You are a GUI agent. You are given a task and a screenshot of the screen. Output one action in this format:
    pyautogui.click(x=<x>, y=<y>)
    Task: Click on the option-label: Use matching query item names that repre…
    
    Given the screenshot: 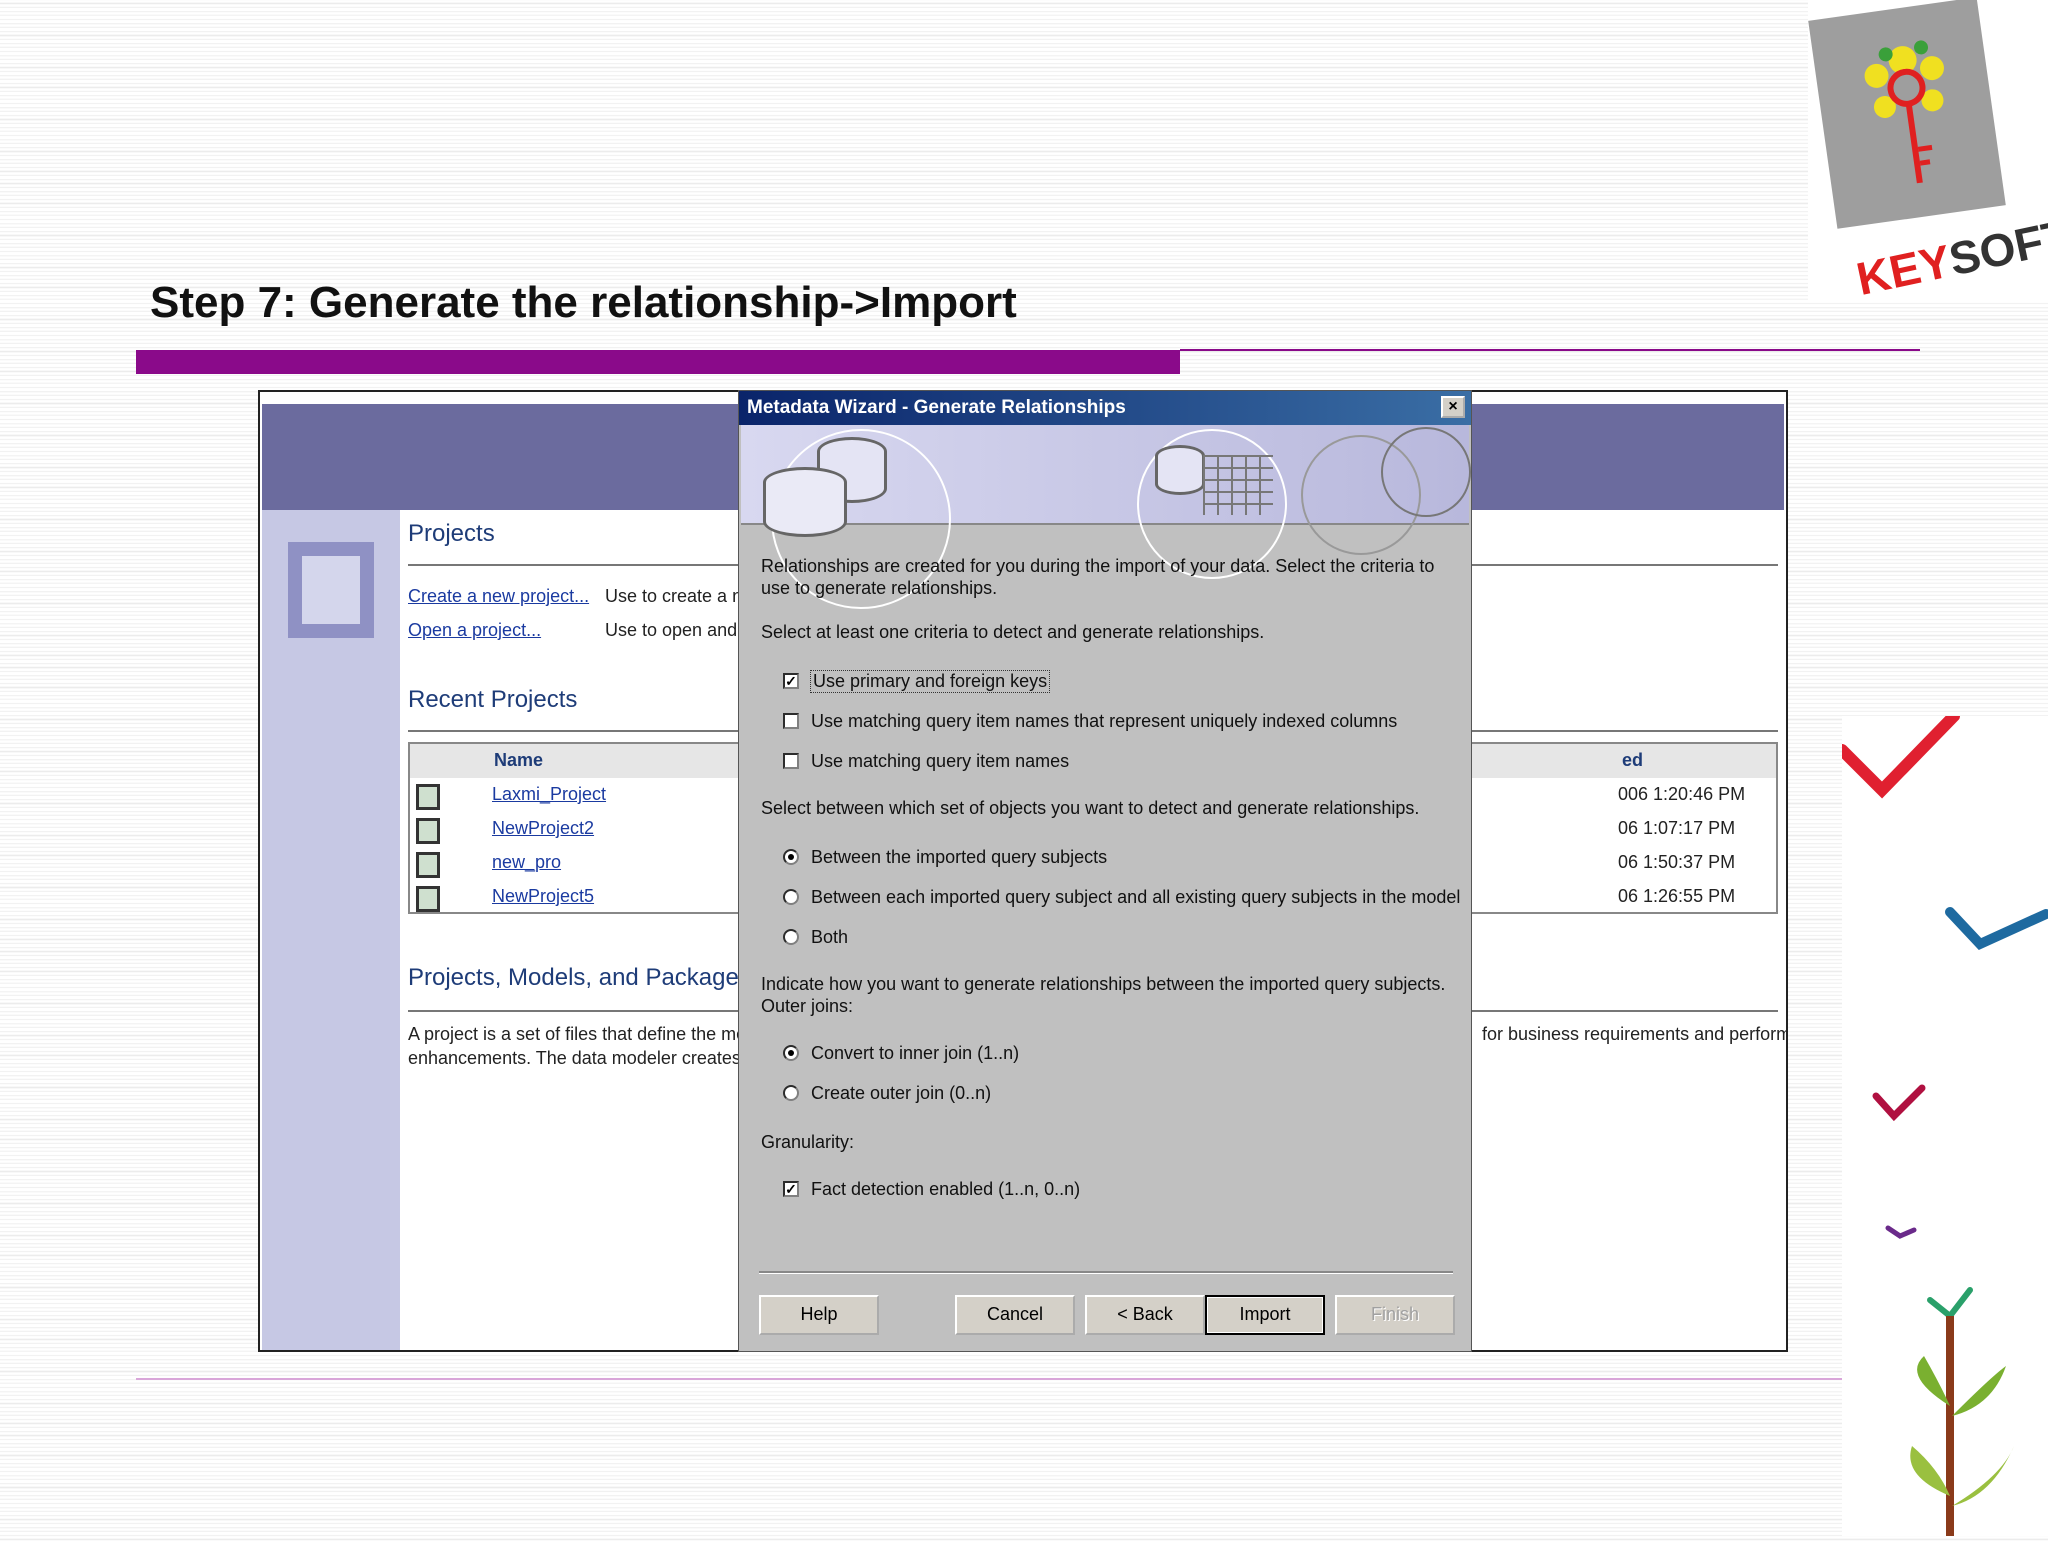 What is the action you would take?
    pyautogui.click(x=1104, y=720)
    